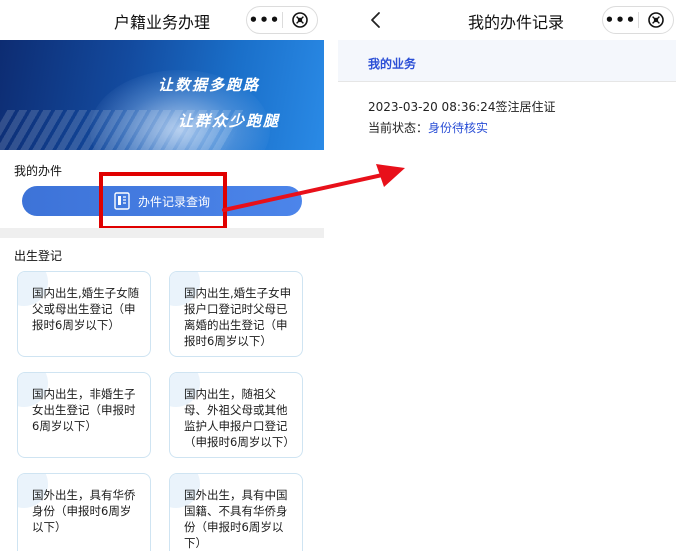 This screenshot has width=676, height=551. I want to click on service-card: 国内出生,婚生子女申报户口登记时父母已离婚的出生登记（申报时6周岁以下）, so click(236, 314).